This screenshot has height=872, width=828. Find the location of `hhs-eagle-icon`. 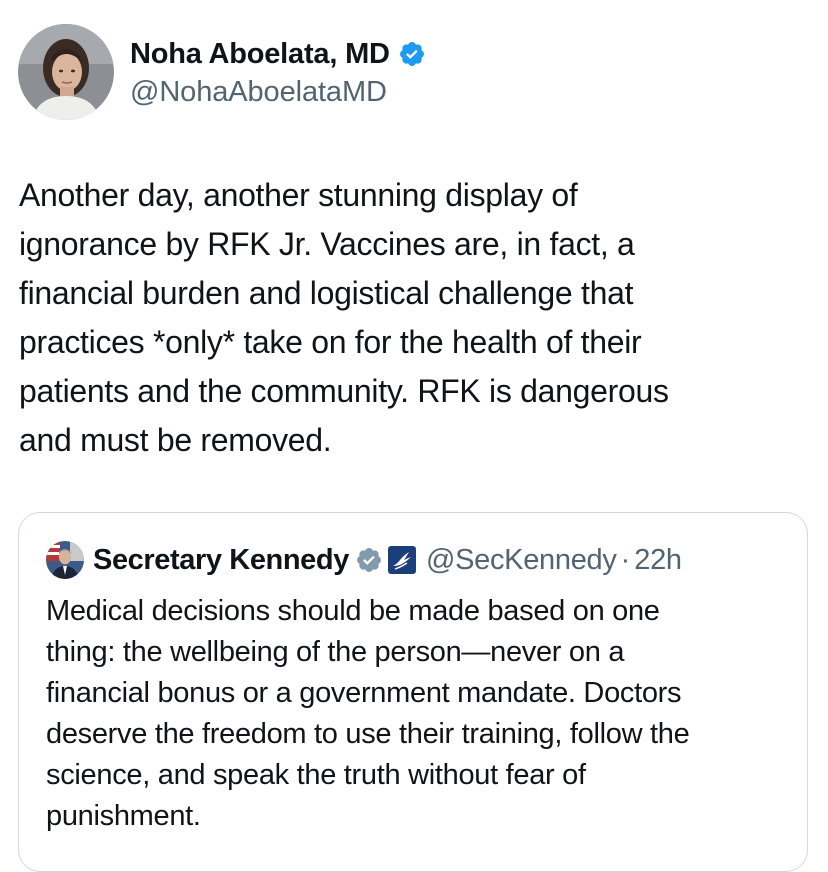

hhs-eagle-icon is located at coordinates (402, 560).